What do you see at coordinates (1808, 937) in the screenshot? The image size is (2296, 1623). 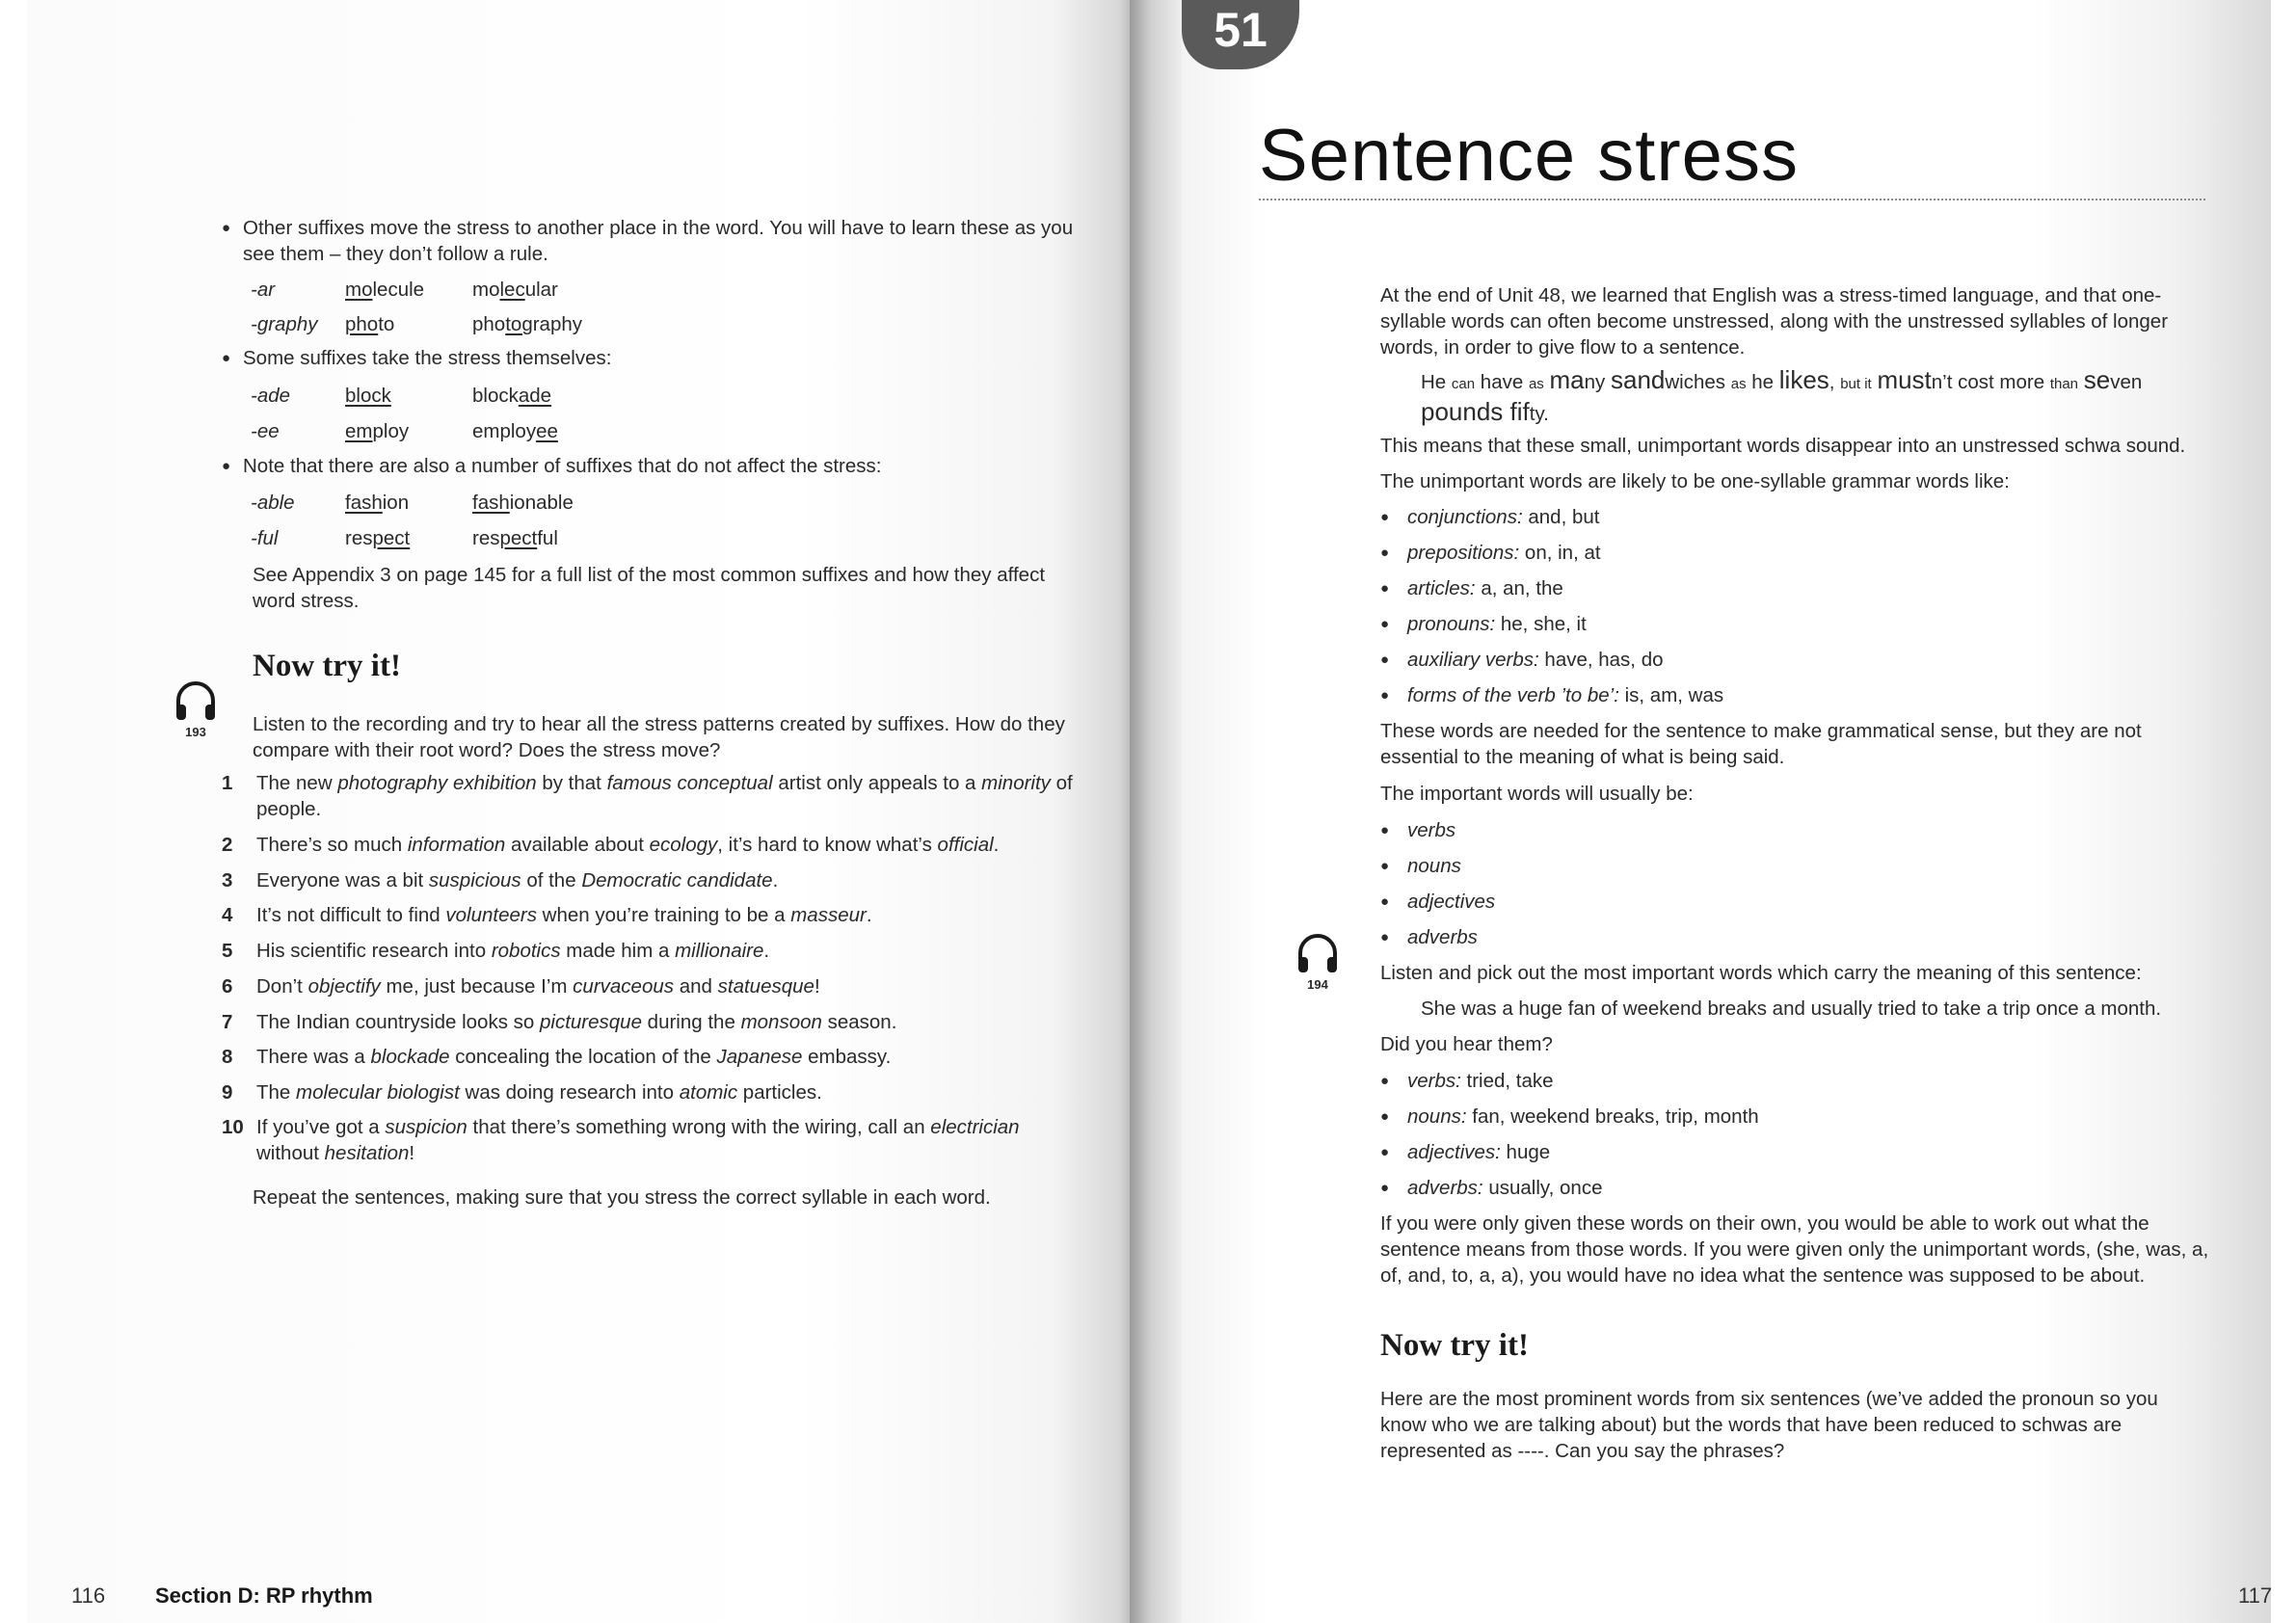 I see `list-item: adverbs` at bounding box center [1808, 937].